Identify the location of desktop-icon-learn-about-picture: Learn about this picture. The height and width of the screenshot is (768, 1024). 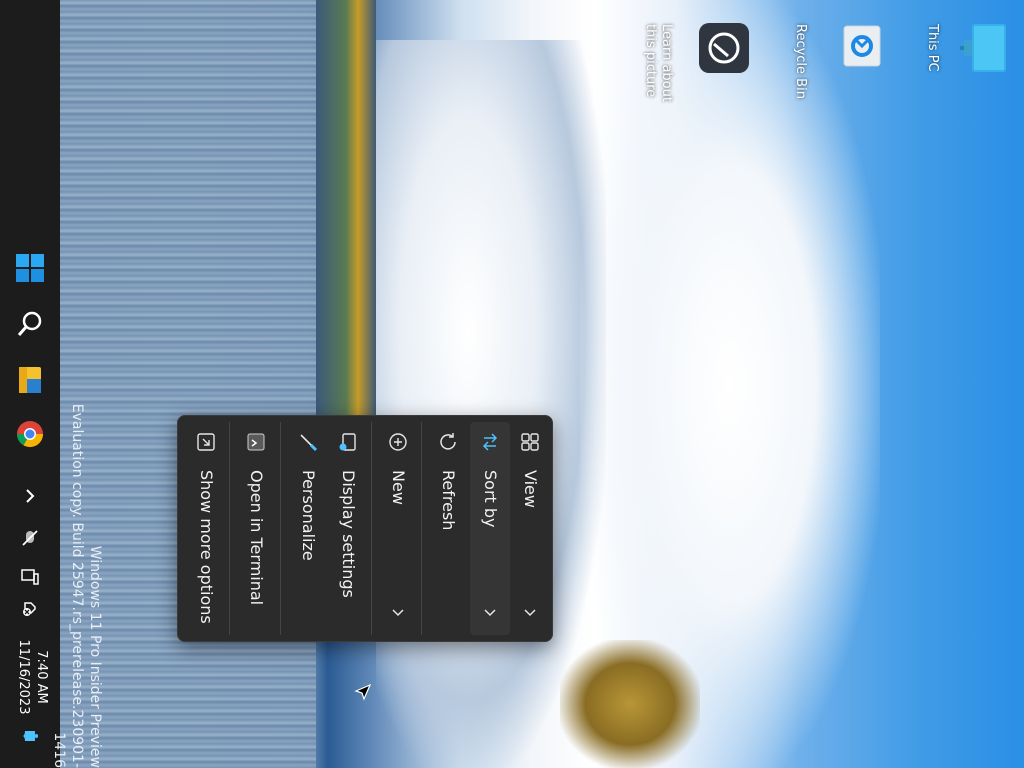
(702, 59).